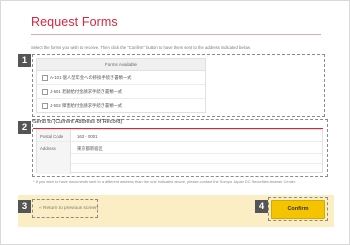 This screenshot has width=350, height=245. I want to click on form-row: J-501 老齢給付金請求手続き書類一式, so click(121, 92).